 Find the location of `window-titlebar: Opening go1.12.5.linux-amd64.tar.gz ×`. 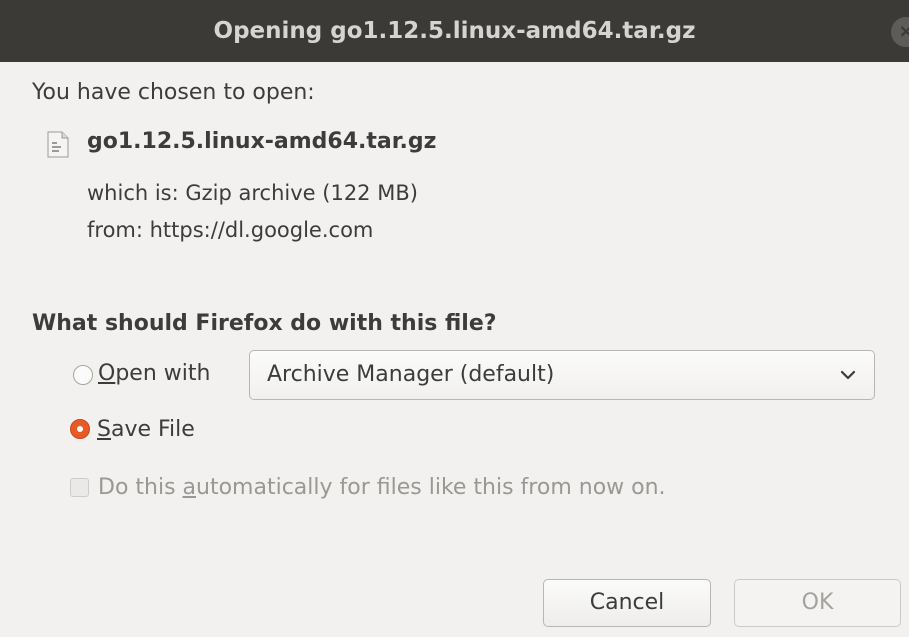

window-titlebar: Opening go1.12.5.linux-amd64.tar.gz × is located at coordinates (454, 31).